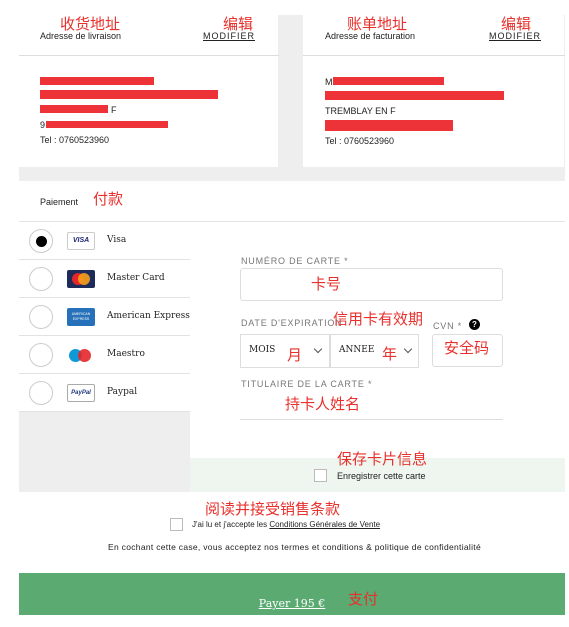 The width and height of the screenshot is (569, 627). I want to click on section-divider, so click(292, 174).